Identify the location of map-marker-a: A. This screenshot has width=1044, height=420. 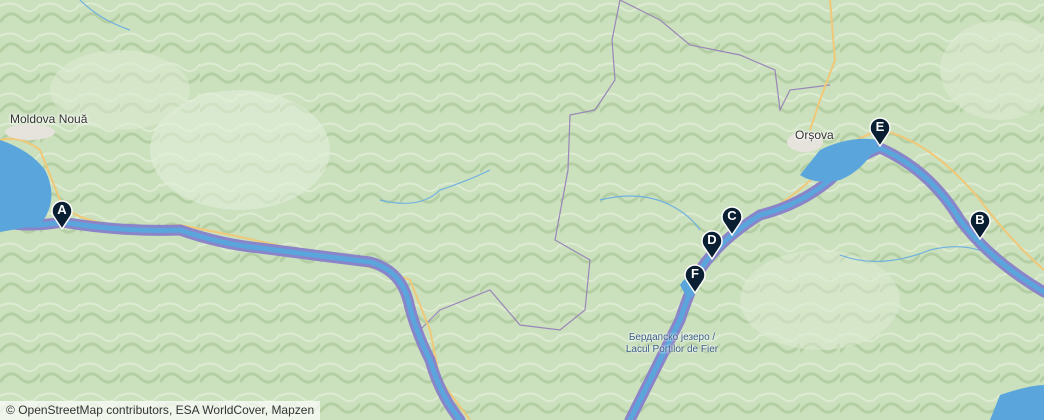
(62, 214).